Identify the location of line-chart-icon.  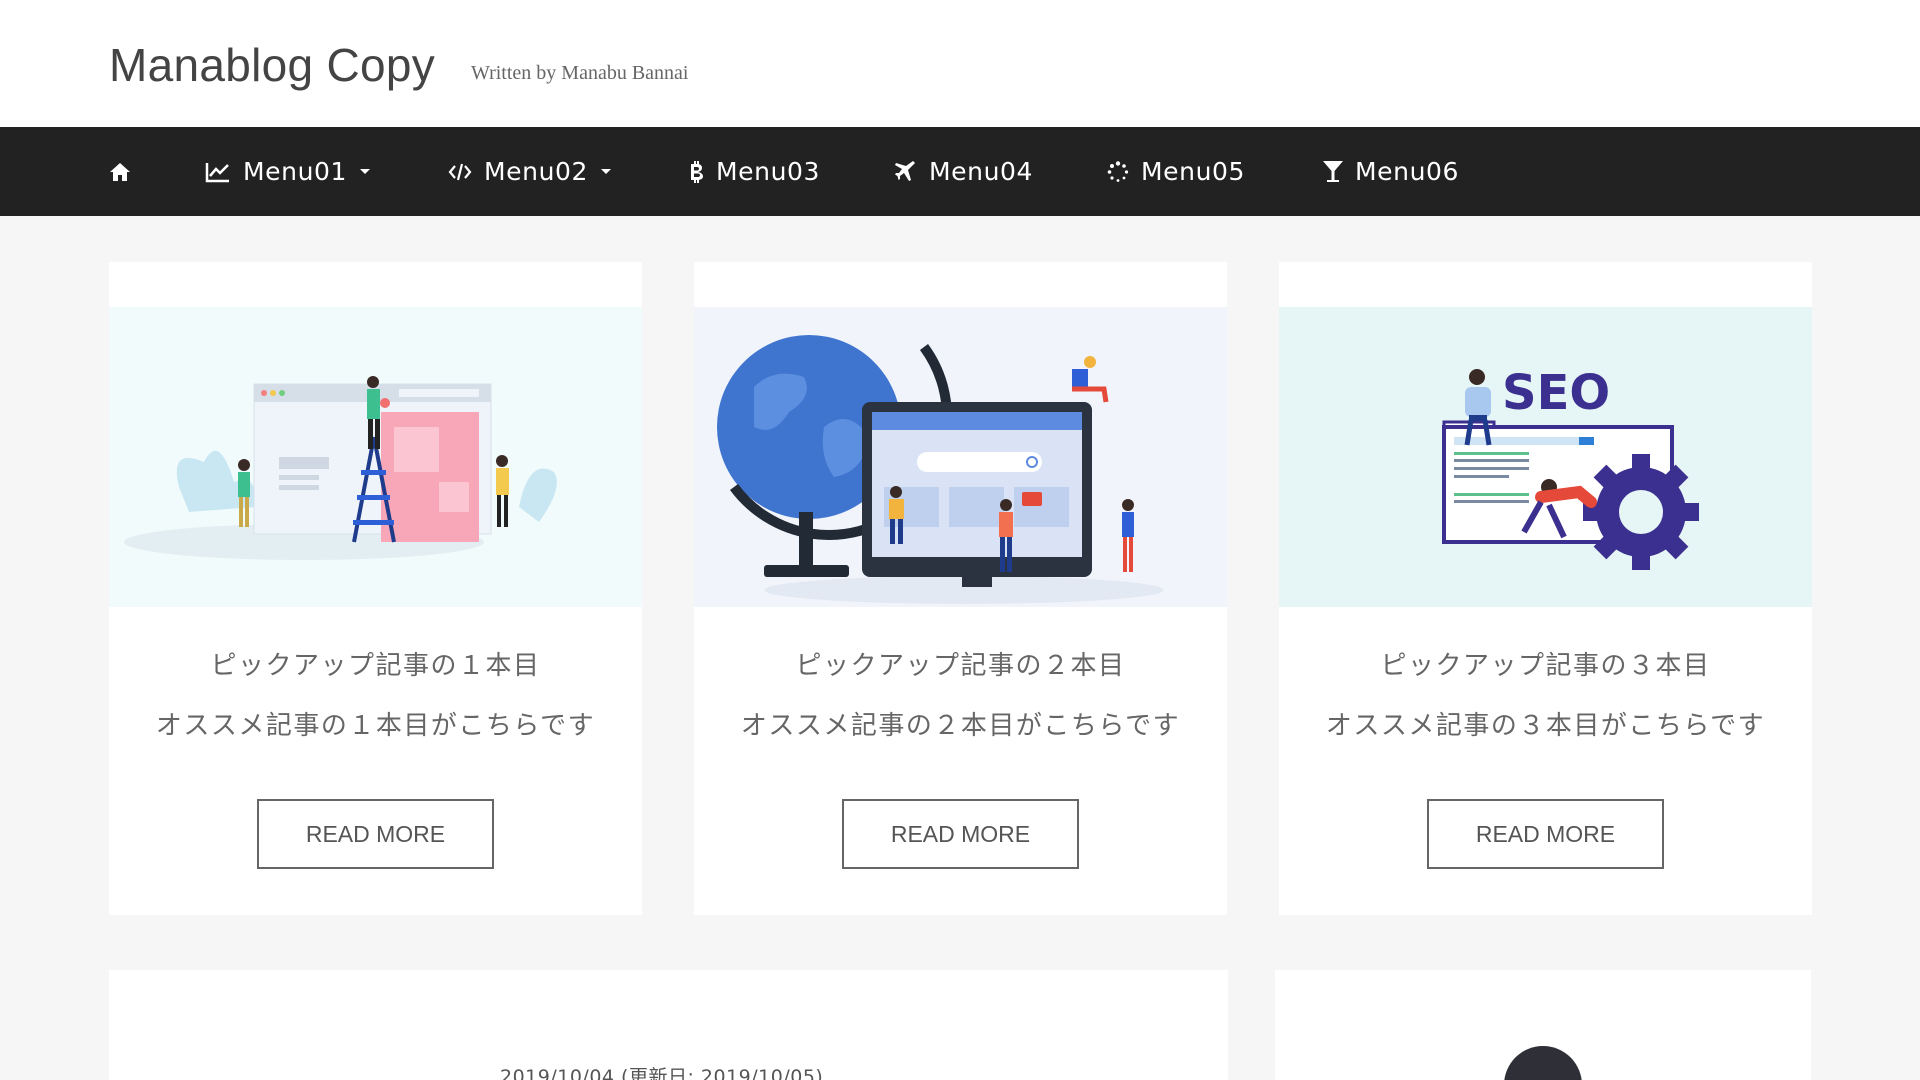
(218, 172).